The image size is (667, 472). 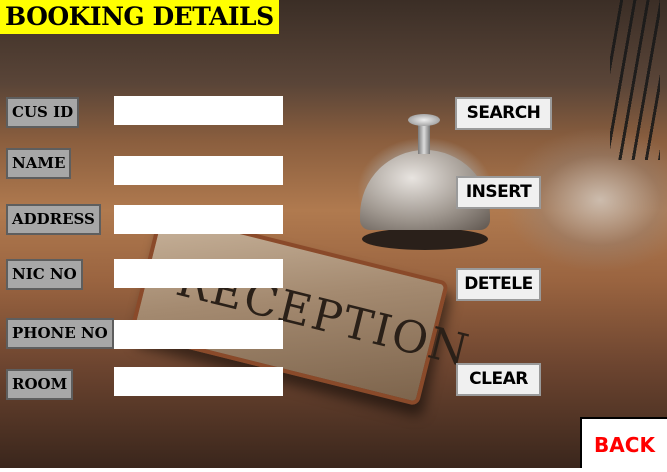 What do you see at coordinates (40, 384) in the screenshot?
I see `room-label: ROOM` at bounding box center [40, 384].